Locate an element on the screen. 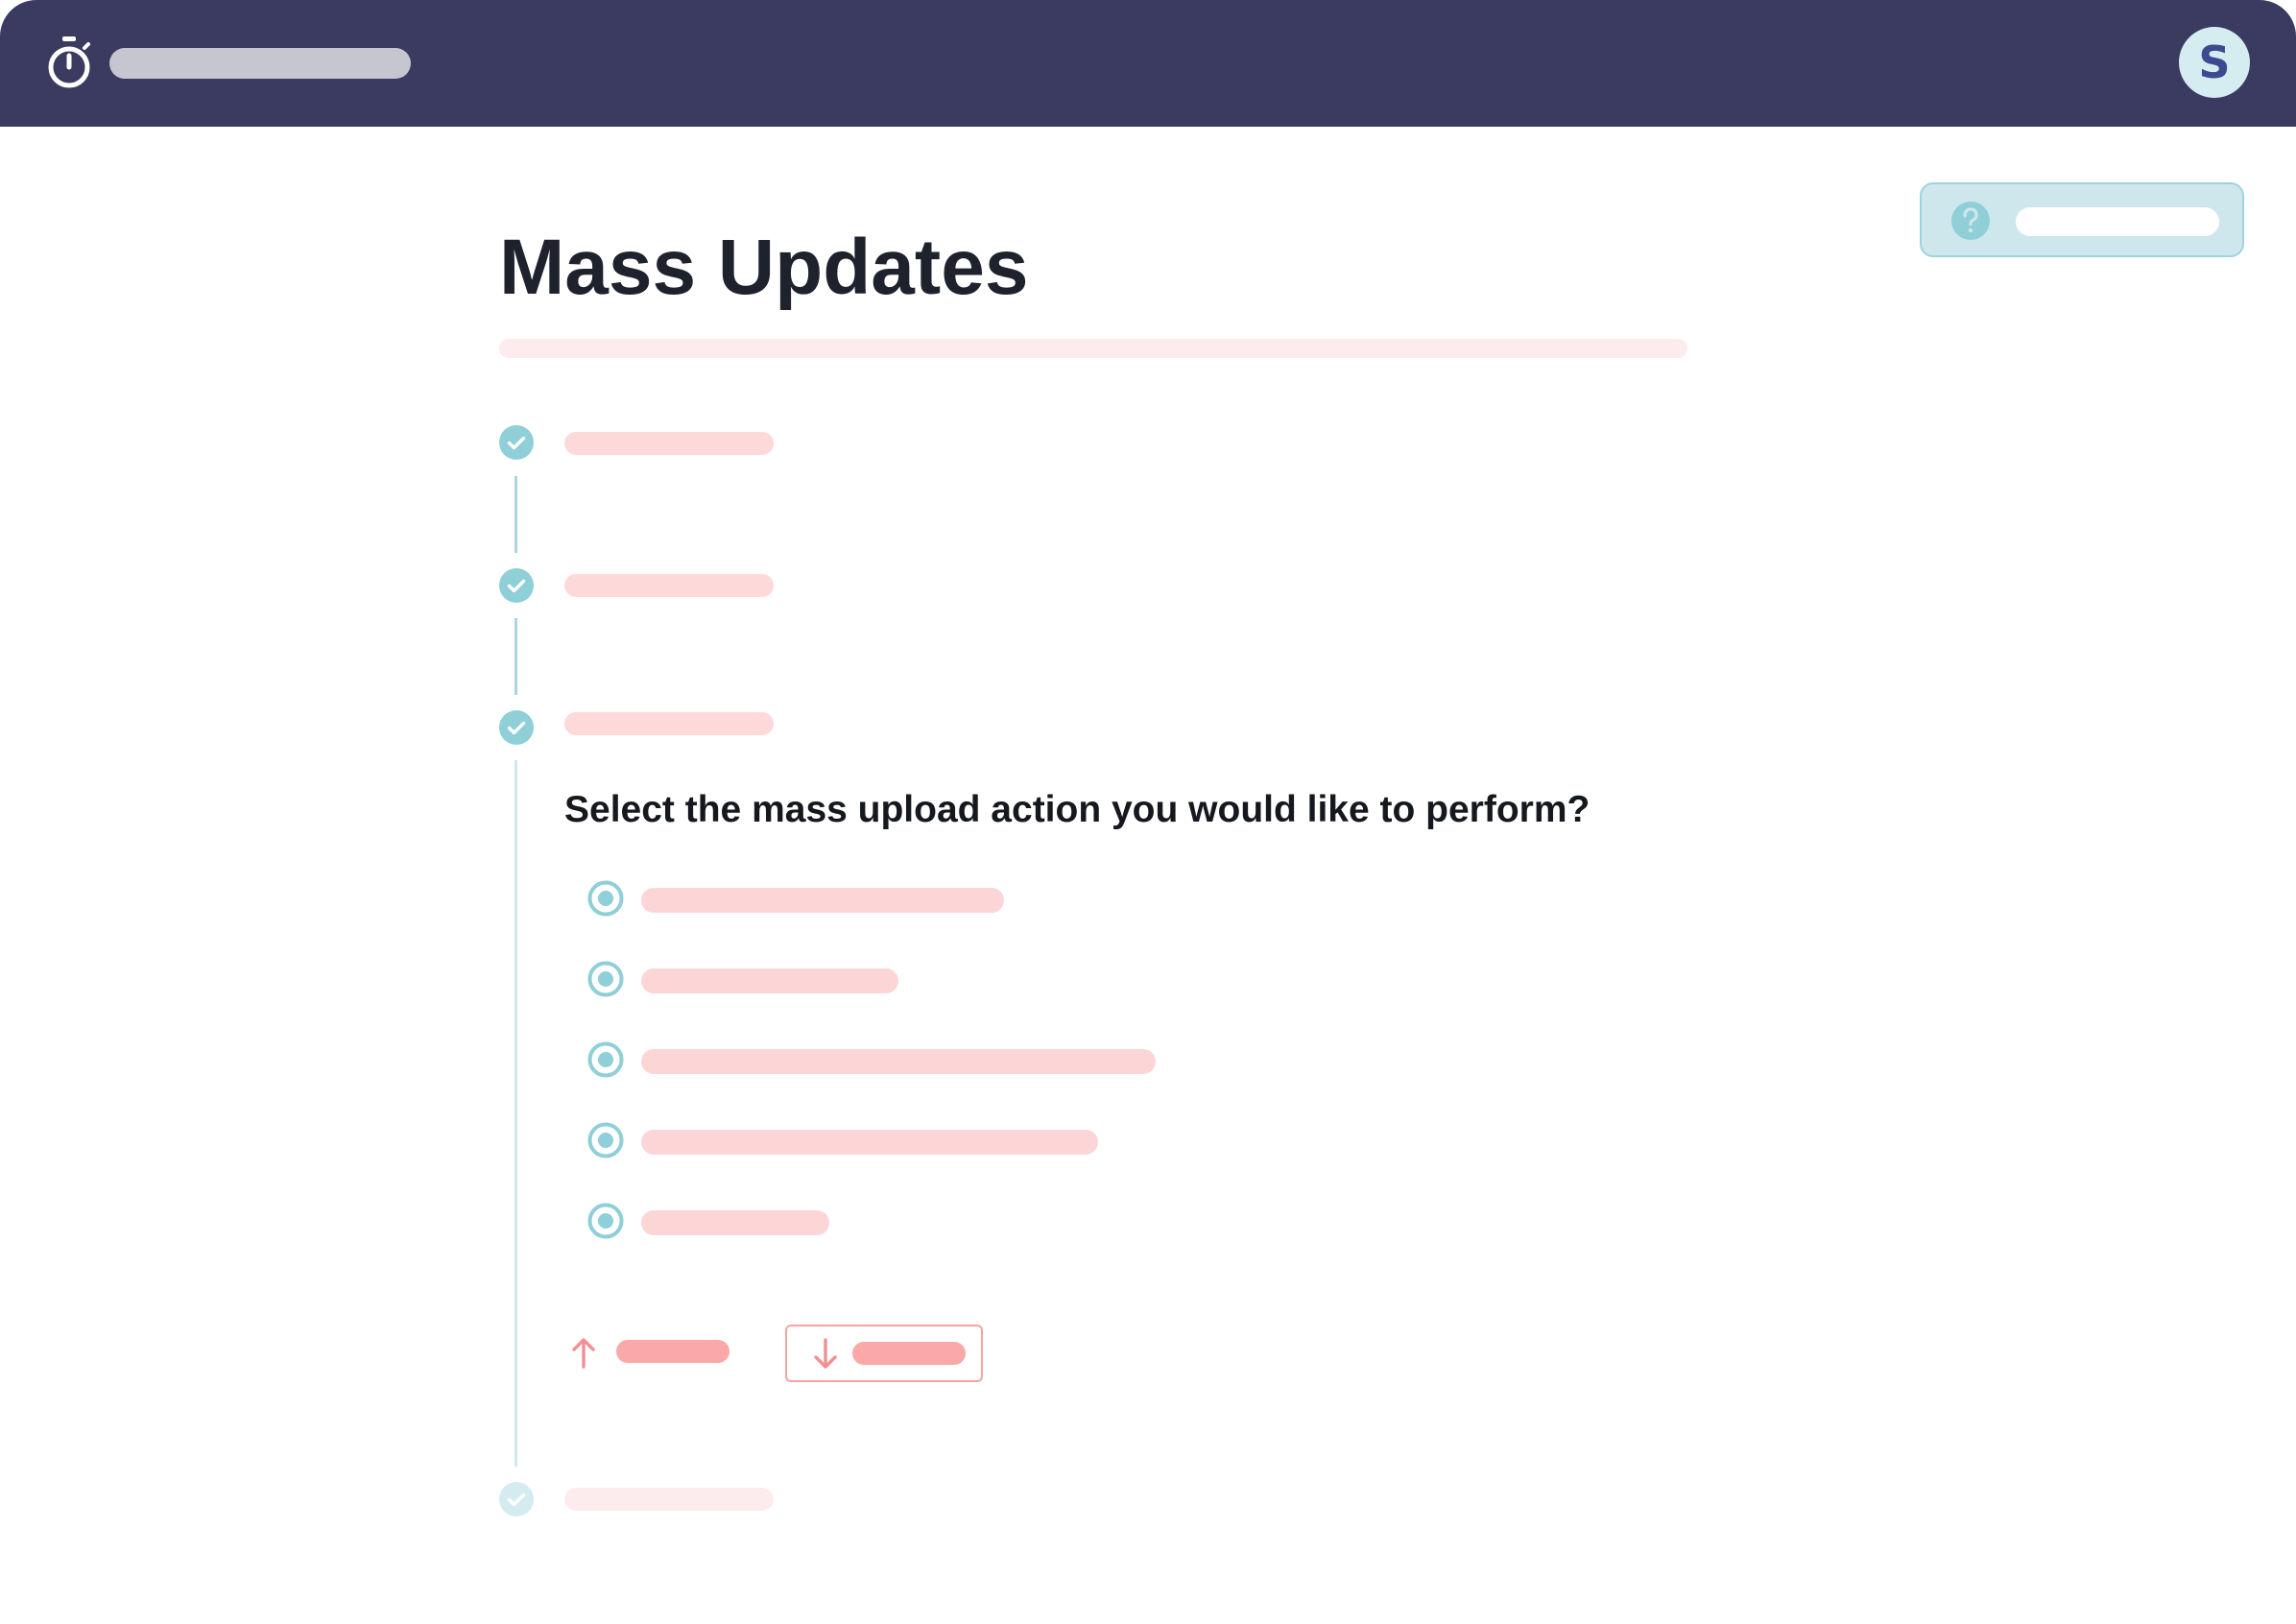 The width and height of the screenshot is (2296, 1624). download-label-placeholder is located at coordinates (909, 1353).